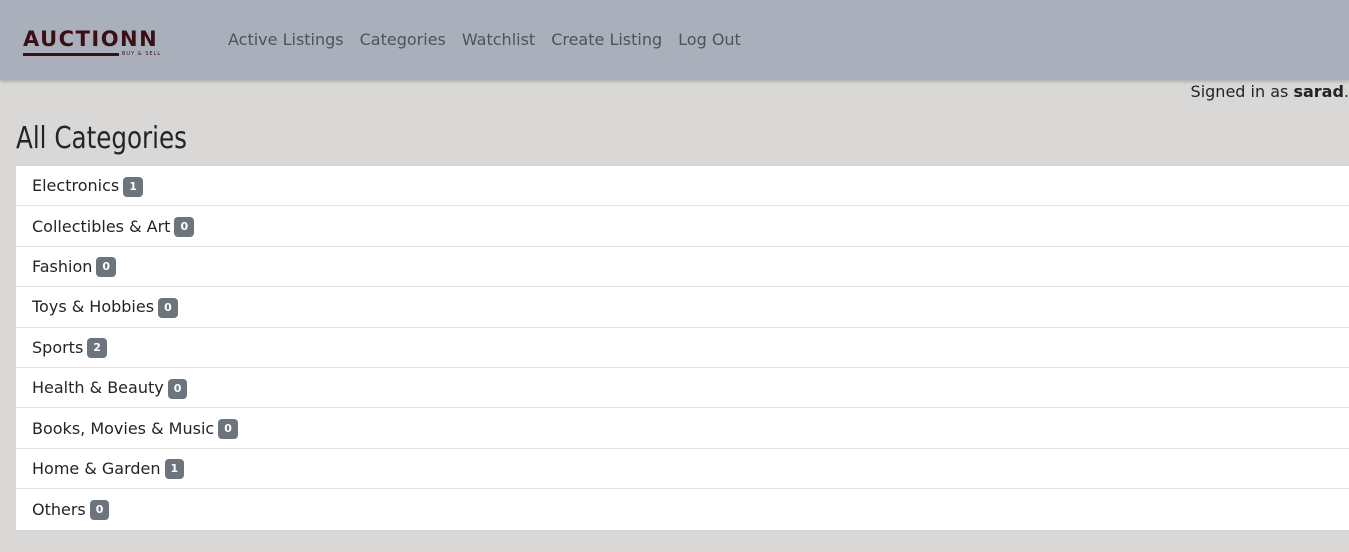 The height and width of the screenshot is (552, 1349). Describe the element at coordinates (682, 428) in the screenshot. I see `category-item-books-movies-music: Books, Movies & Music 0` at that location.